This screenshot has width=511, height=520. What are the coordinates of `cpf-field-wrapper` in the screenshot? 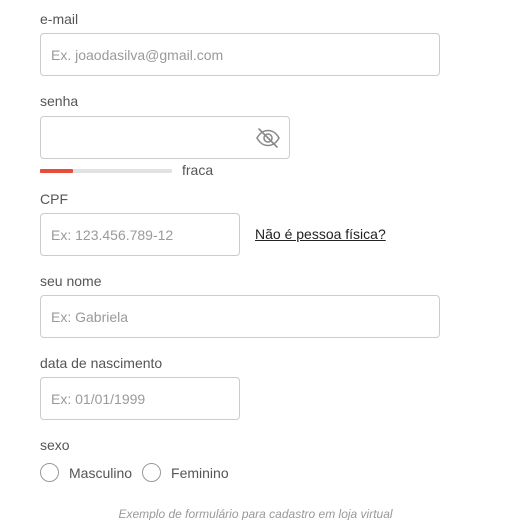 It's located at (140, 234).